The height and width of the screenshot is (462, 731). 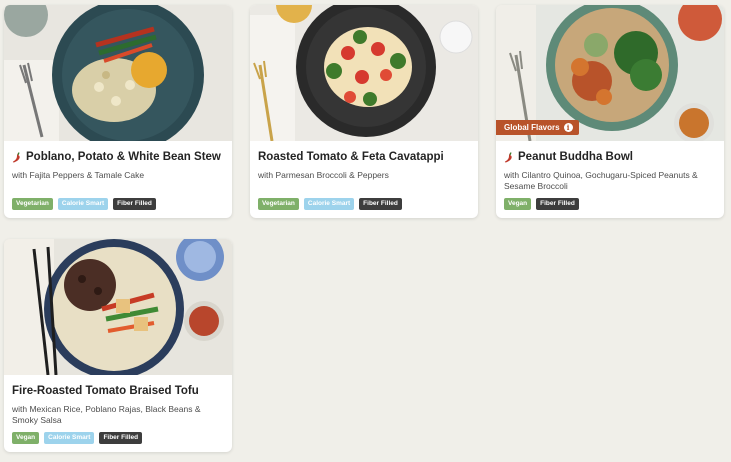 What do you see at coordinates (351, 157) in the screenshot?
I see `recipe-title-text: Roasted Tomato & Feta Cavatappi` at bounding box center [351, 157].